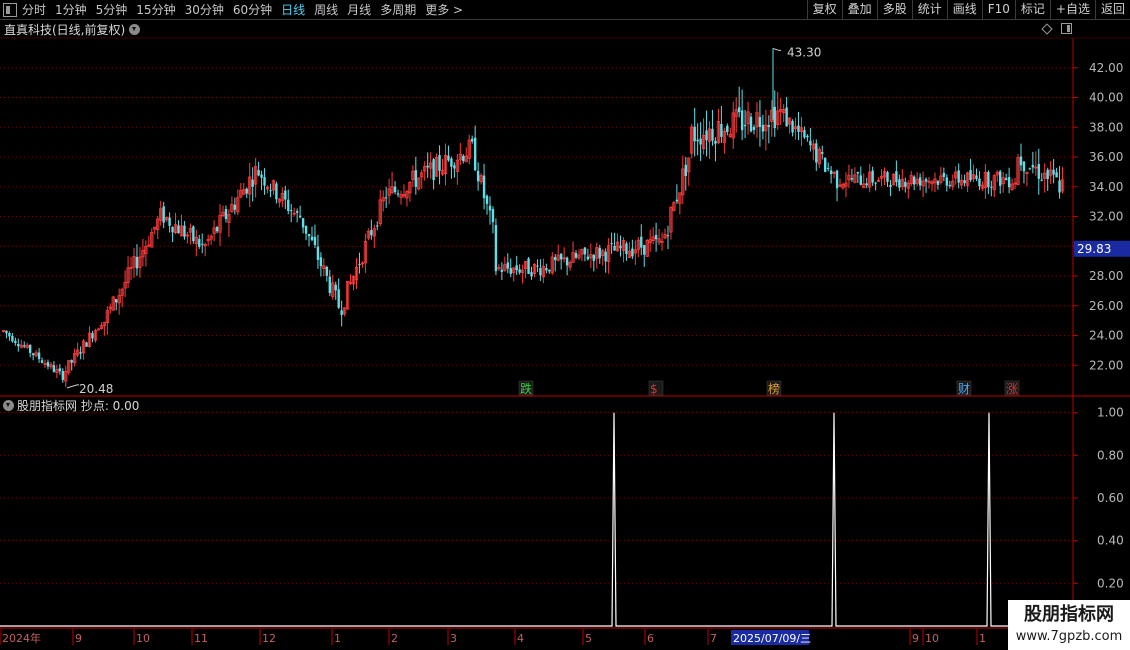 The image size is (1130, 650). I want to click on low-price-label: 20.48, so click(96, 389).